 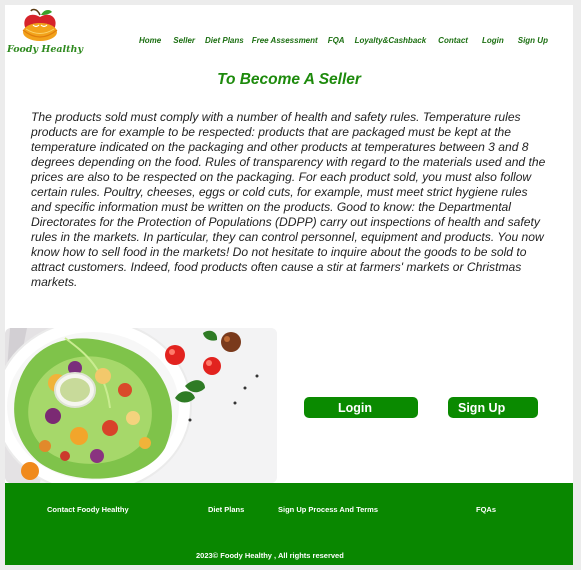 What do you see at coordinates (533, 40) in the screenshot?
I see `nav-sign-up: Sign Up` at bounding box center [533, 40].